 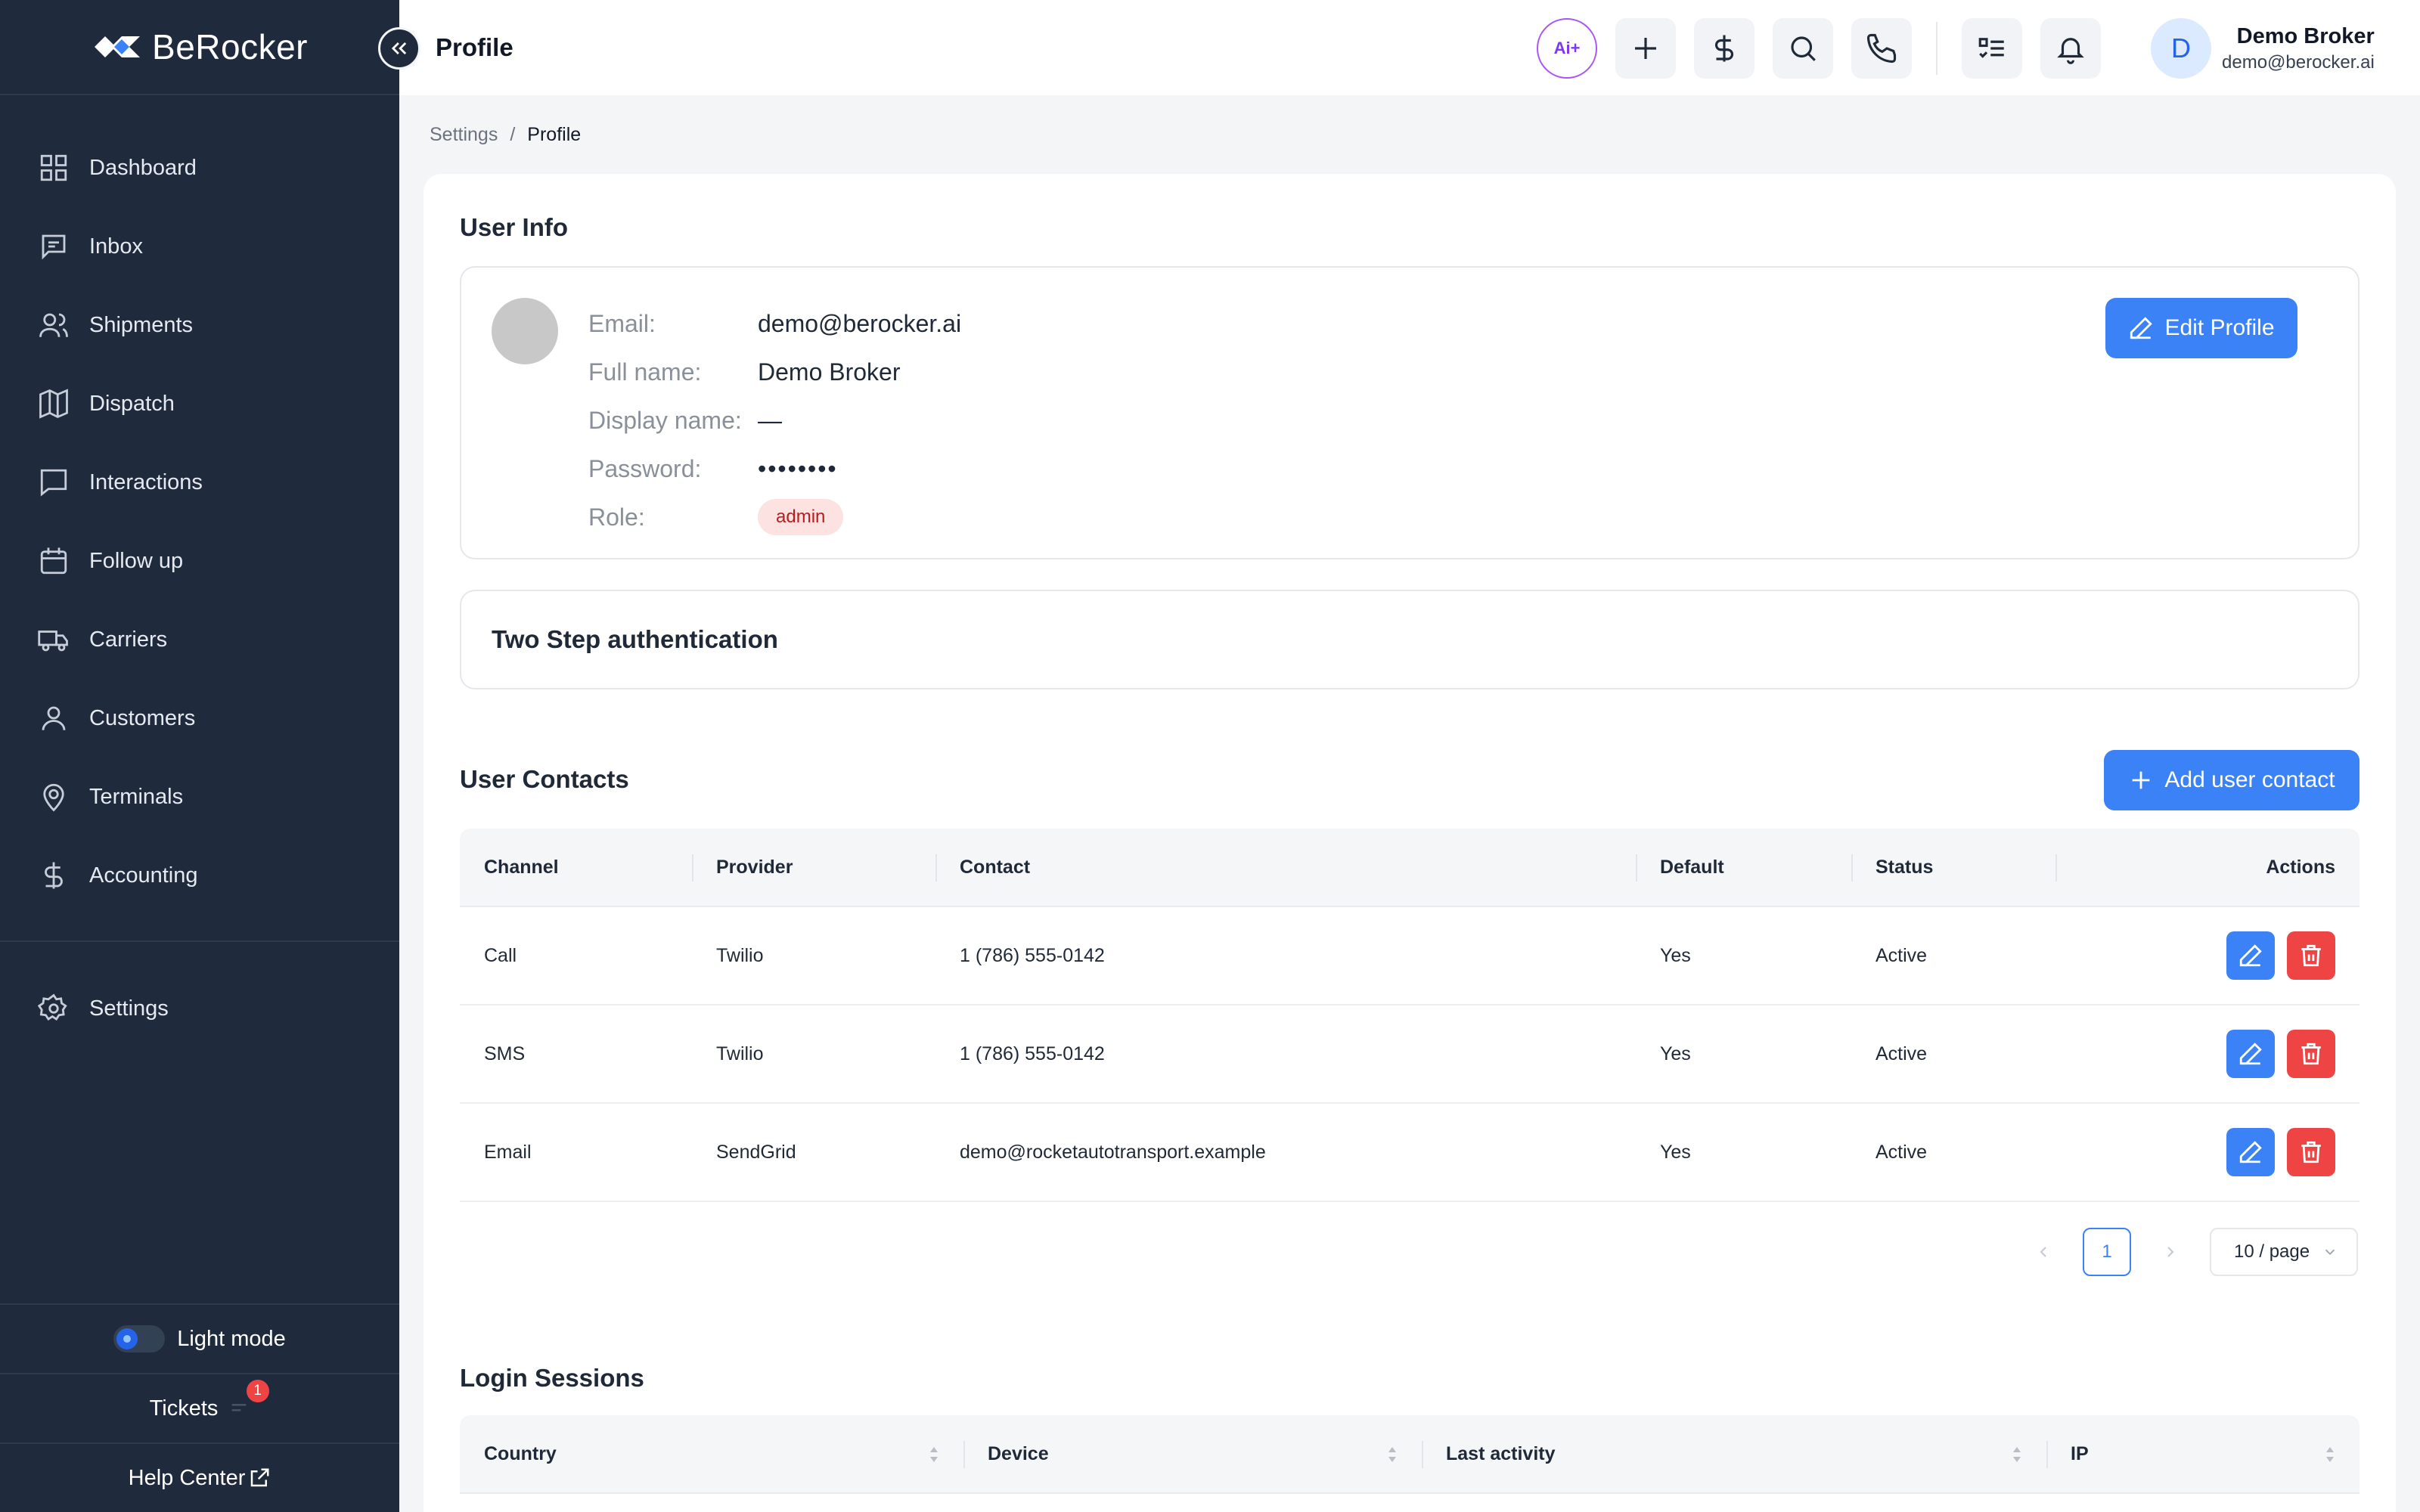 I want to click on plus-icon, so click(x=1645, y=48).